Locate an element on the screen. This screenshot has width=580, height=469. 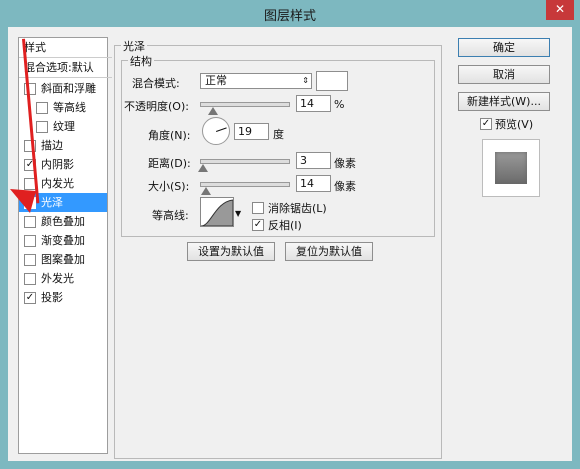
annotation-arrow-head is located at coordinates (23, 201).